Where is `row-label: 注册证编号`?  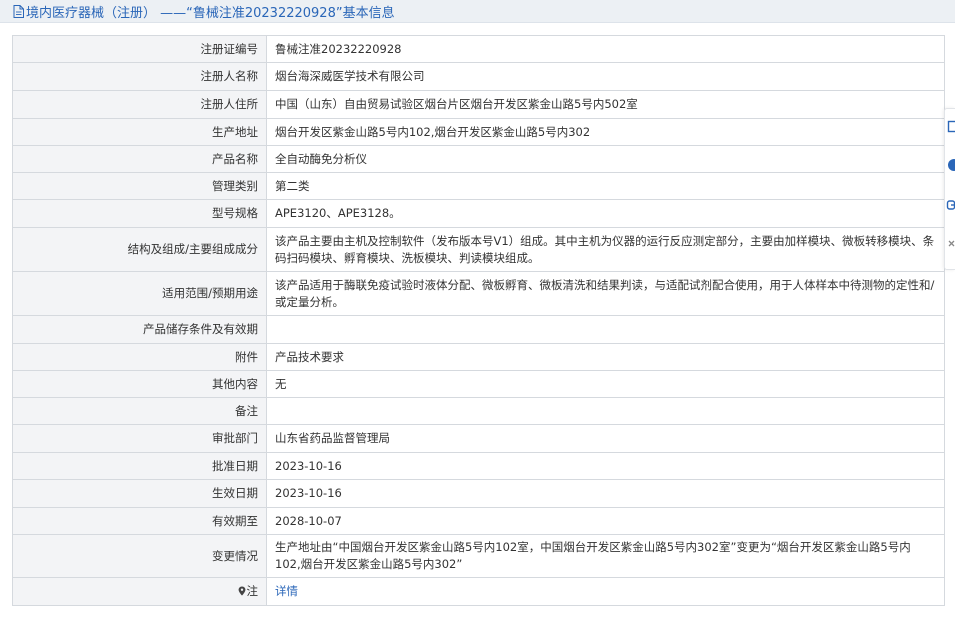
row-label: 注册证编号 is located at coordinates (139, 49).